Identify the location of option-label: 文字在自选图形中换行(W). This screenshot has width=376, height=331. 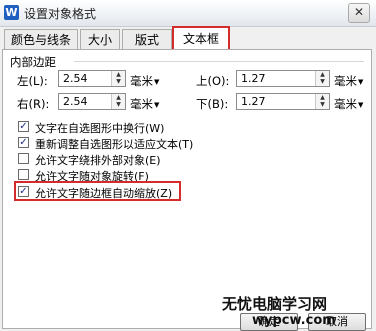
(100, 128).